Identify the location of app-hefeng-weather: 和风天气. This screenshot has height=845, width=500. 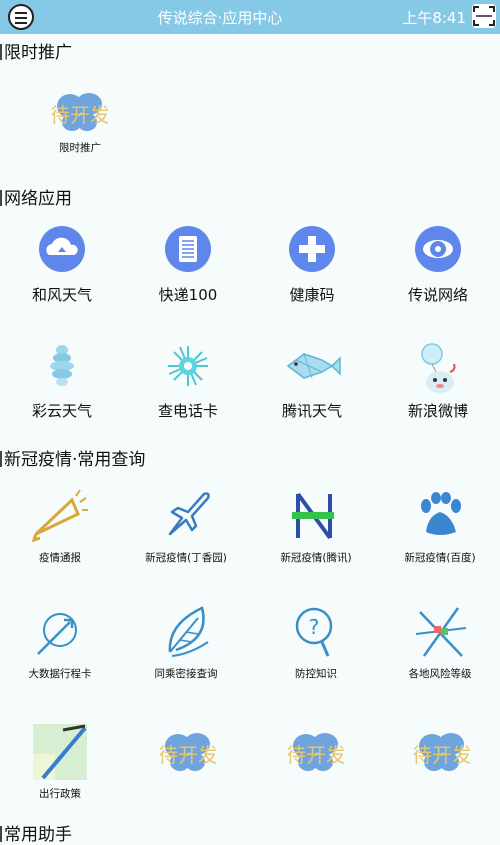
(62, 267).